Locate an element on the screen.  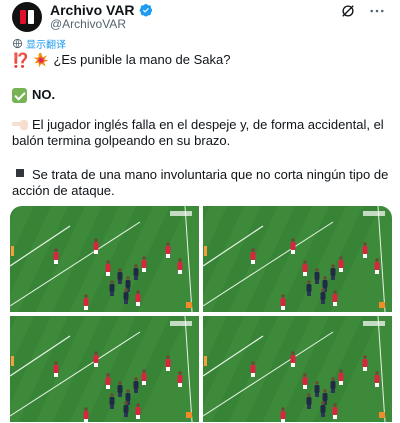
check-mark-button-emoji is located at coordinates (19, 95).